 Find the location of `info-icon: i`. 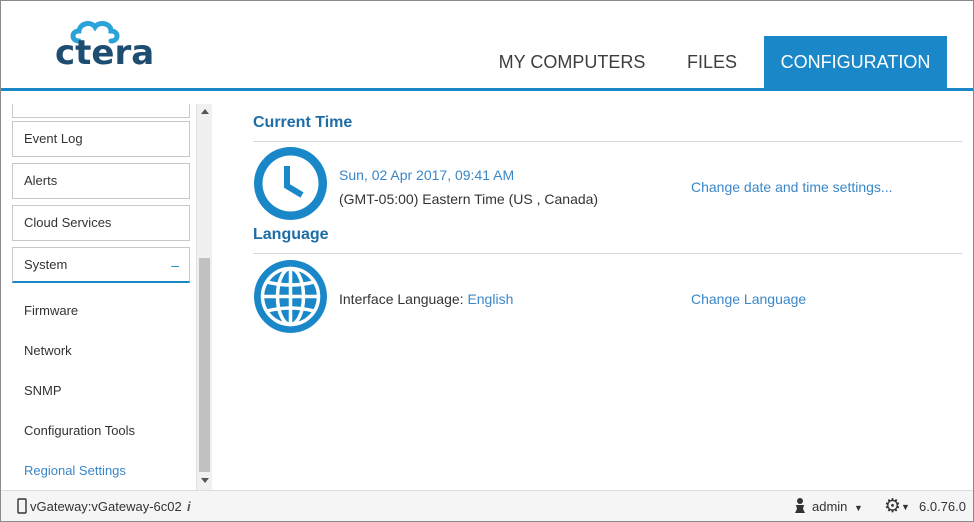

info-icon: i is located at coordinates (189, 506).